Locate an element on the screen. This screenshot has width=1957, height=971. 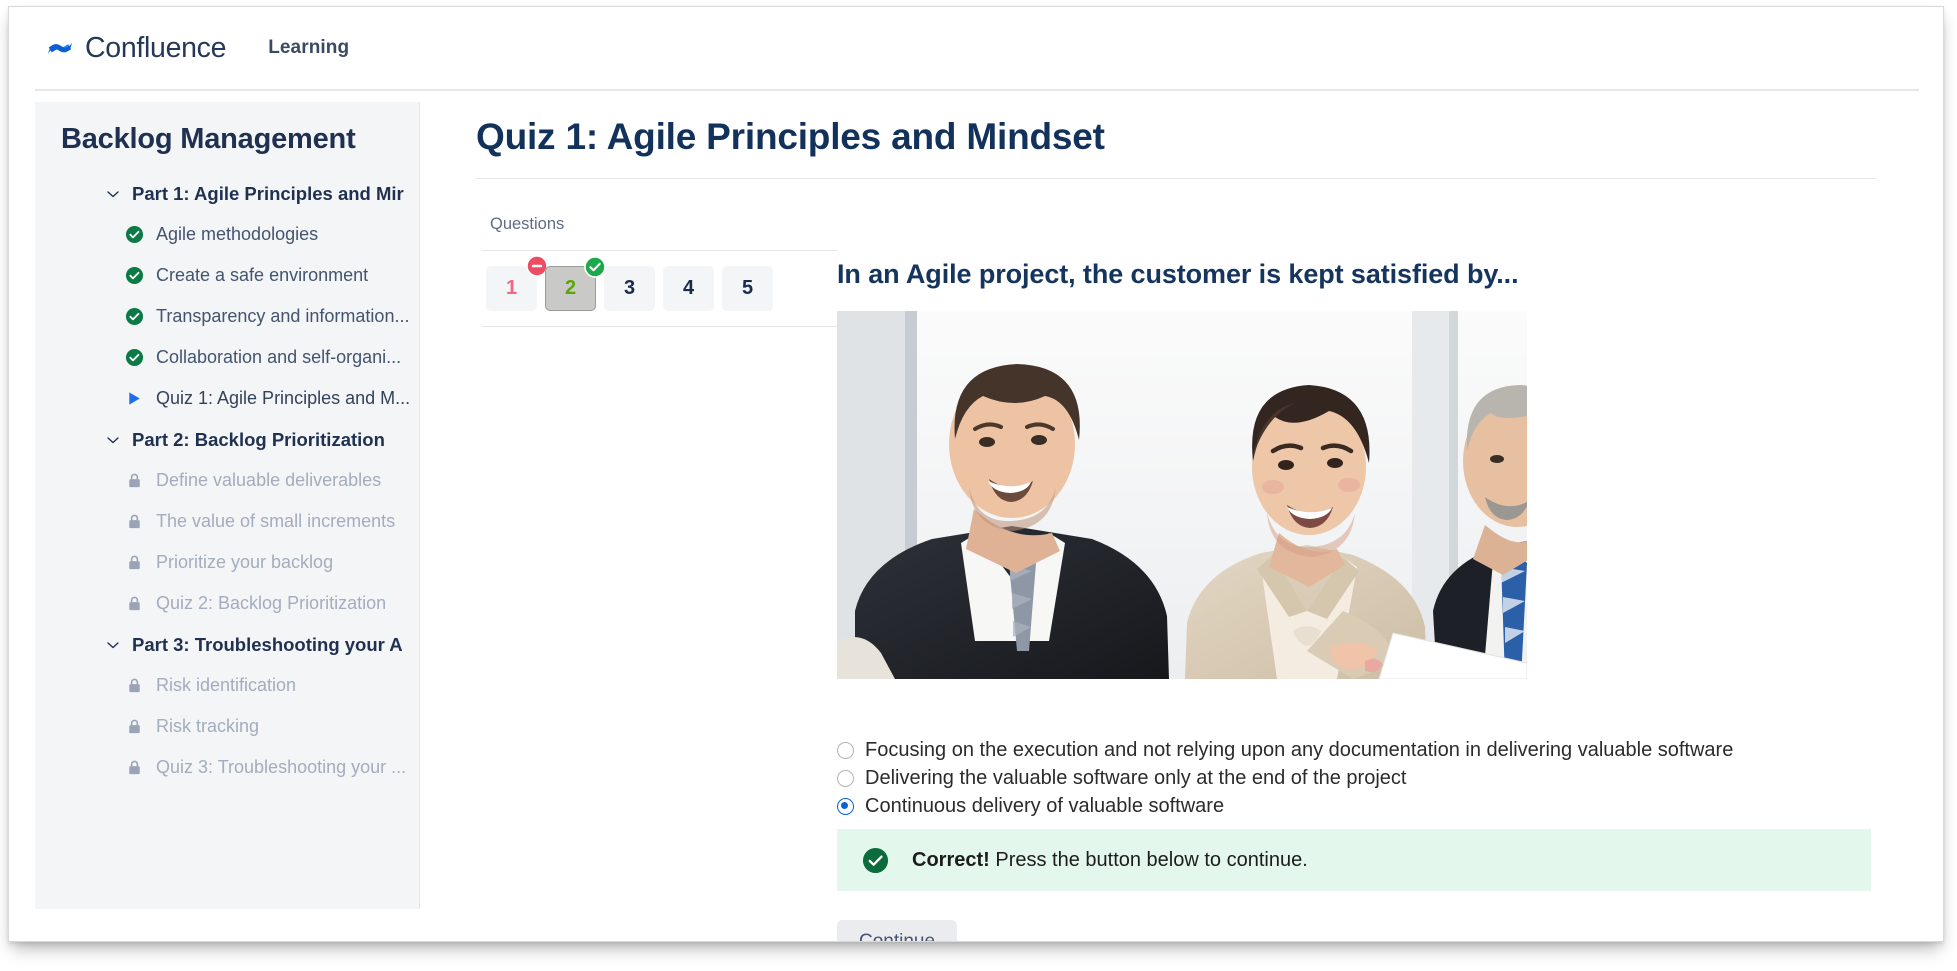
question-button-label: 3 is located at coordinates (629, 288).